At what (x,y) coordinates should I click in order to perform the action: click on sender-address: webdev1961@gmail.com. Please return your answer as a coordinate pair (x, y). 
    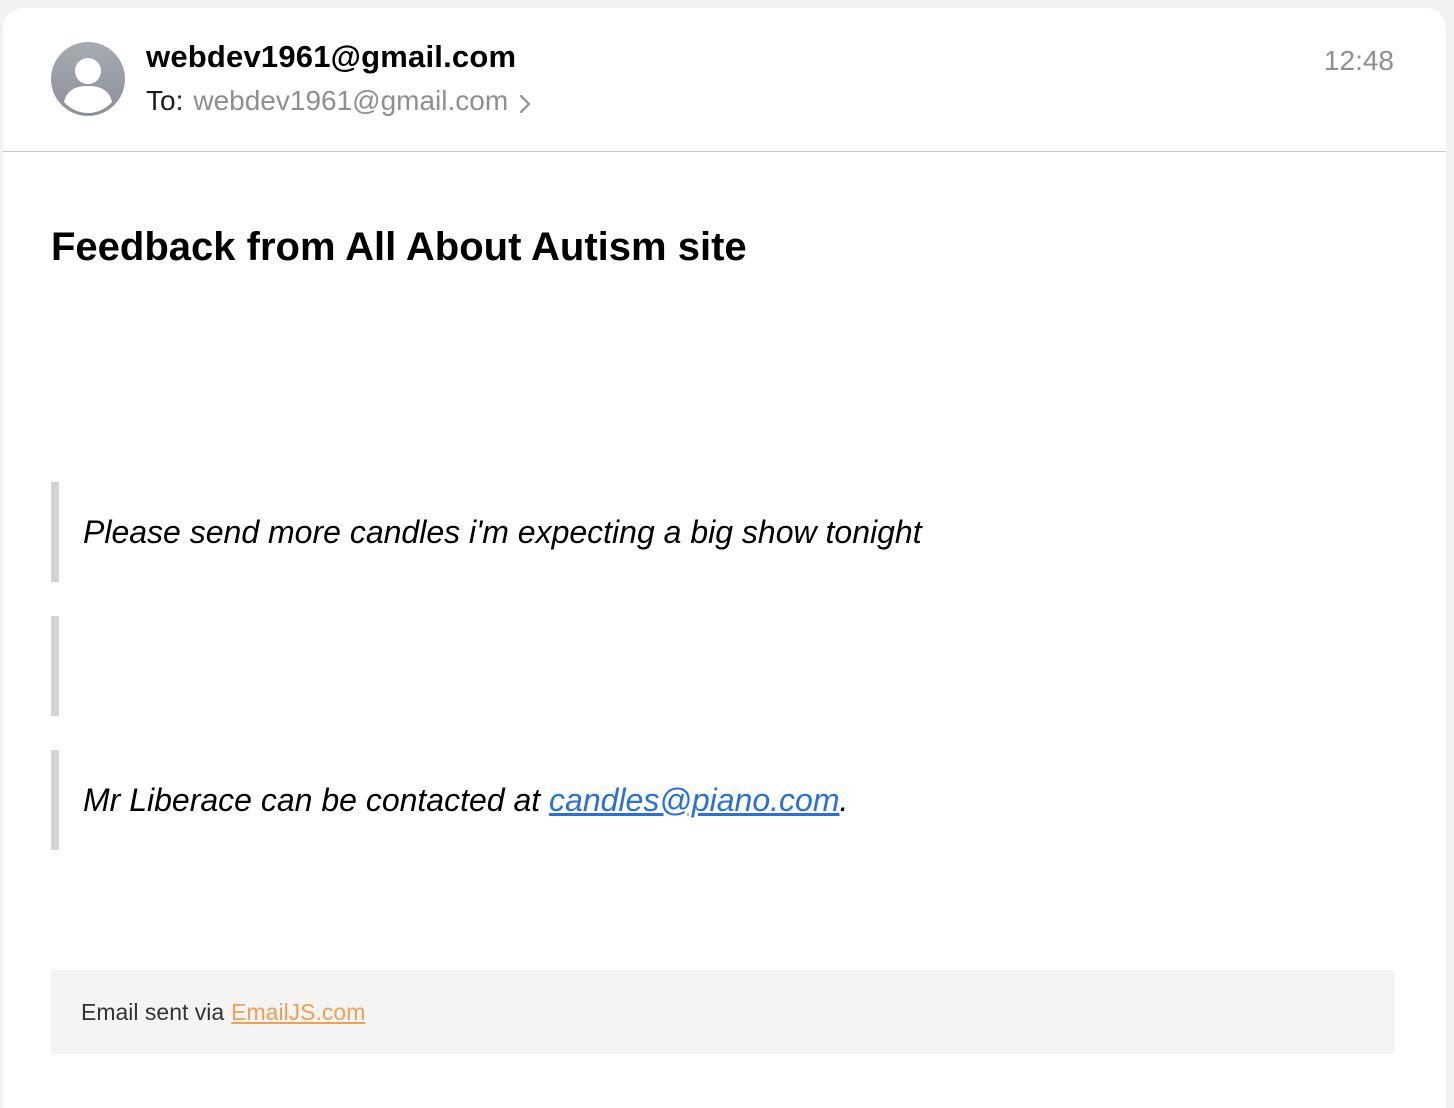
    Looking at the image, I should click on (331, 57).